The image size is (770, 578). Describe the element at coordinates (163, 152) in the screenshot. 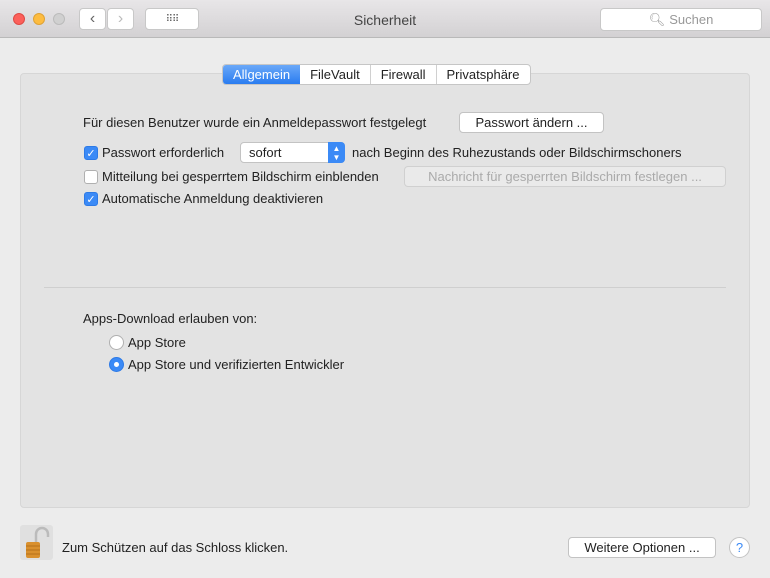

I see `require-password-label: Passwort erforderlich` at that location.